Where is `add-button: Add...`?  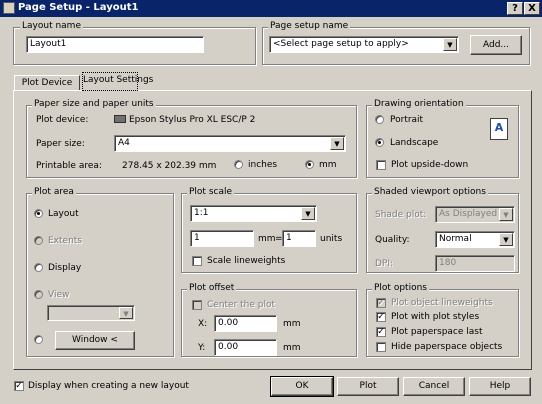 add-button: Add... is located at coordinates (496, 45).